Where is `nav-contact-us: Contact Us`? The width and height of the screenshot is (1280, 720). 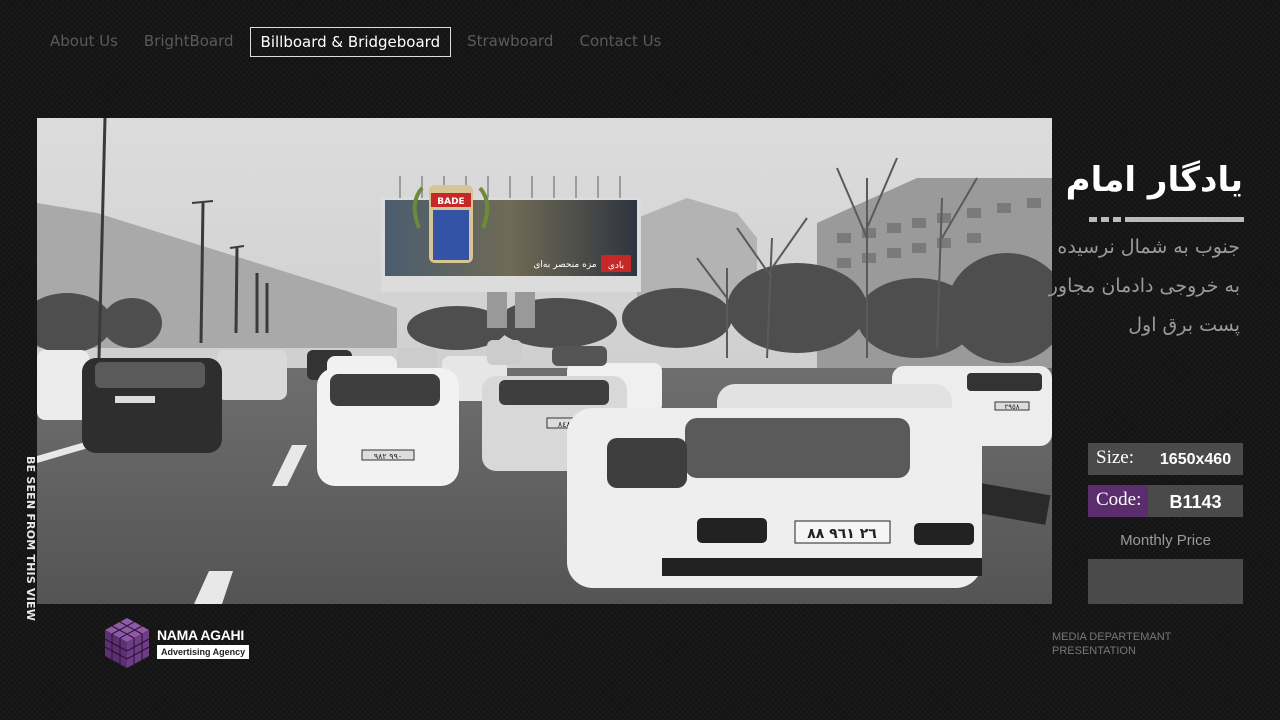
nav-contact-us: Contact Us is located at coordinates (620, 41).